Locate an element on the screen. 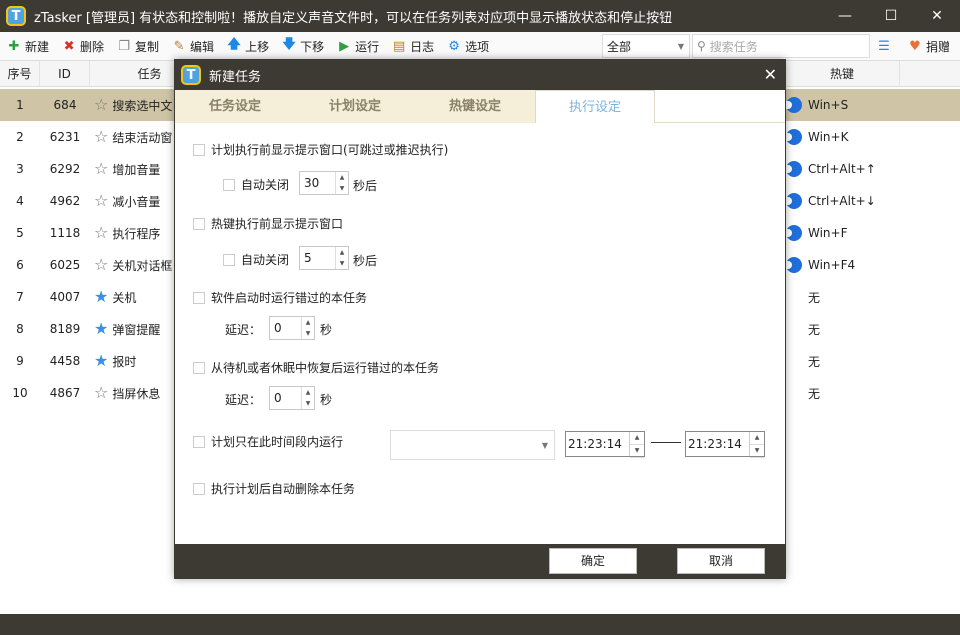  hotkey-seconds-after-label: 秒后 is located at coordinates (365, 261).